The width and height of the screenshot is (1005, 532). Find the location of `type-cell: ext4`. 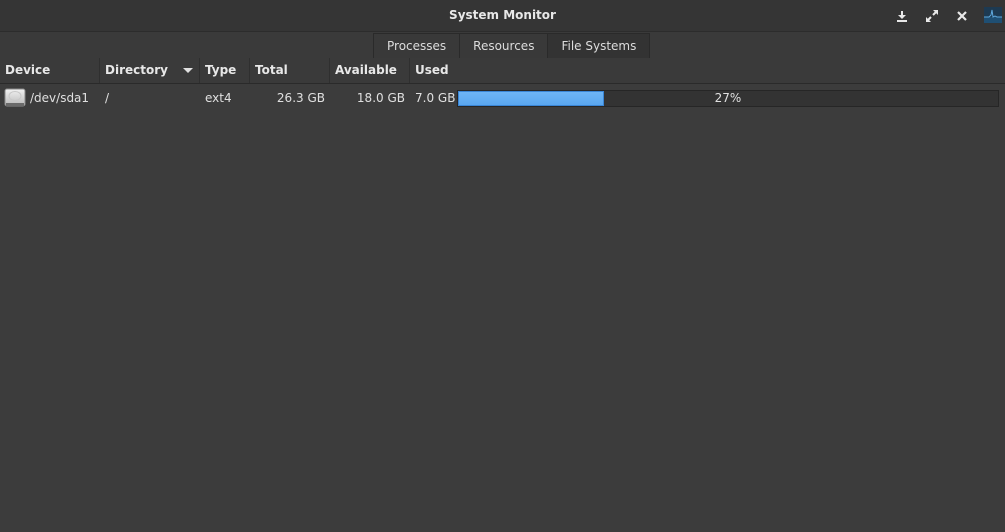

type-cell: ext4 is located at coordinates (218, 98).